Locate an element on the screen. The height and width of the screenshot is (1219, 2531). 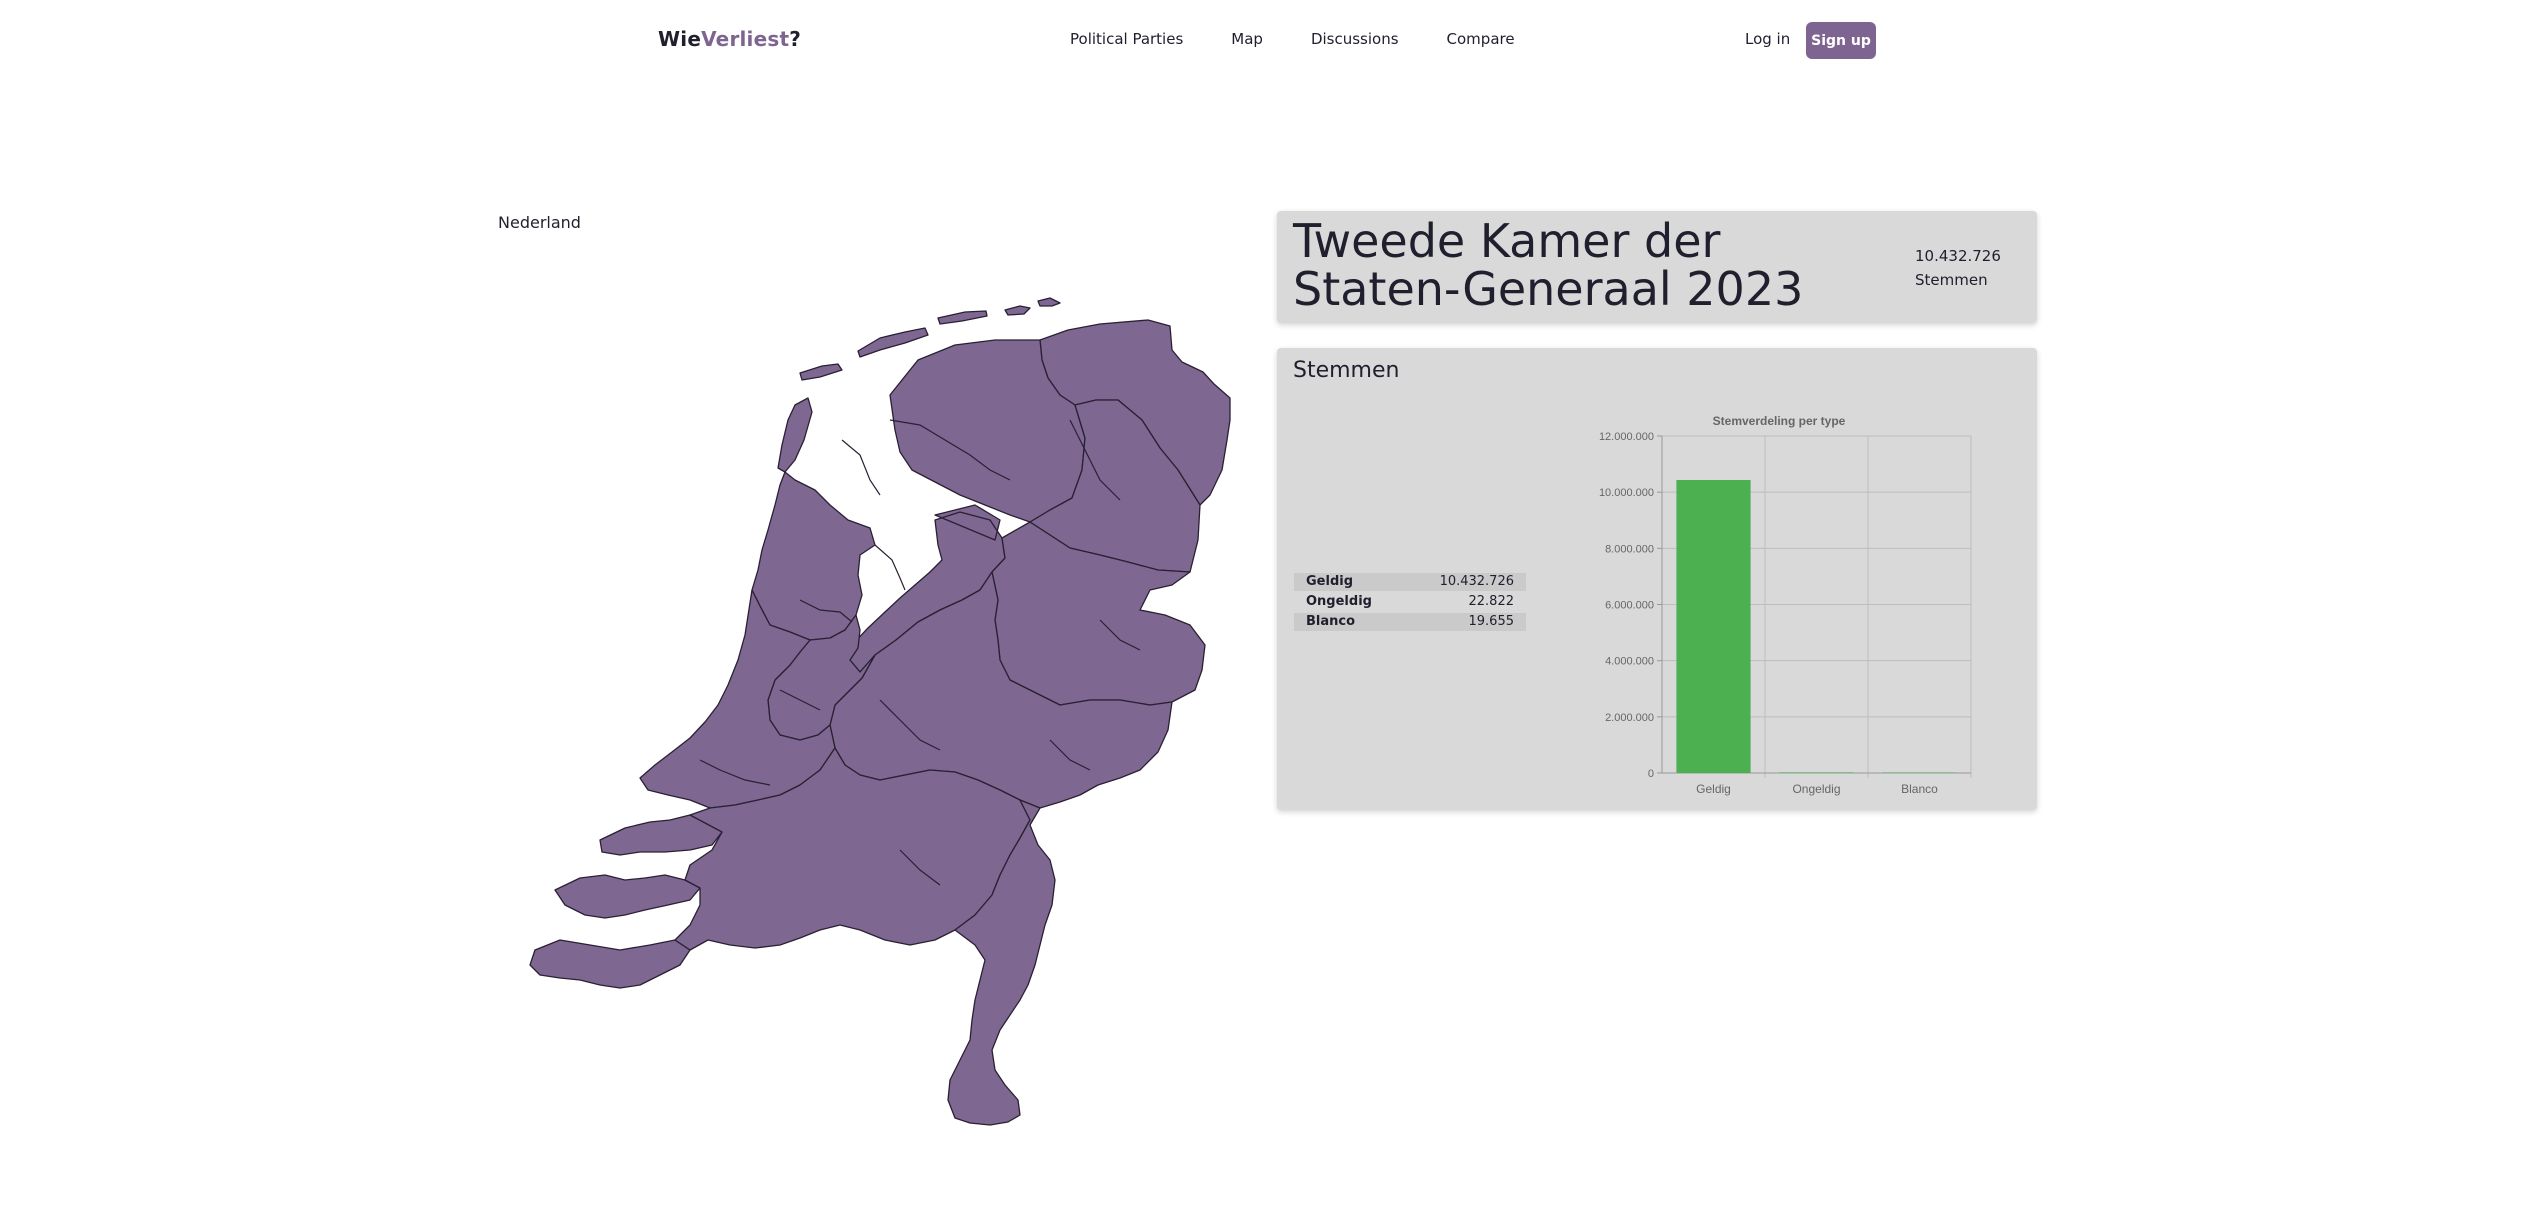
election-title: Tweede Kamer der Staten-Generaal 2023 is located at coordinates (1548, 265).